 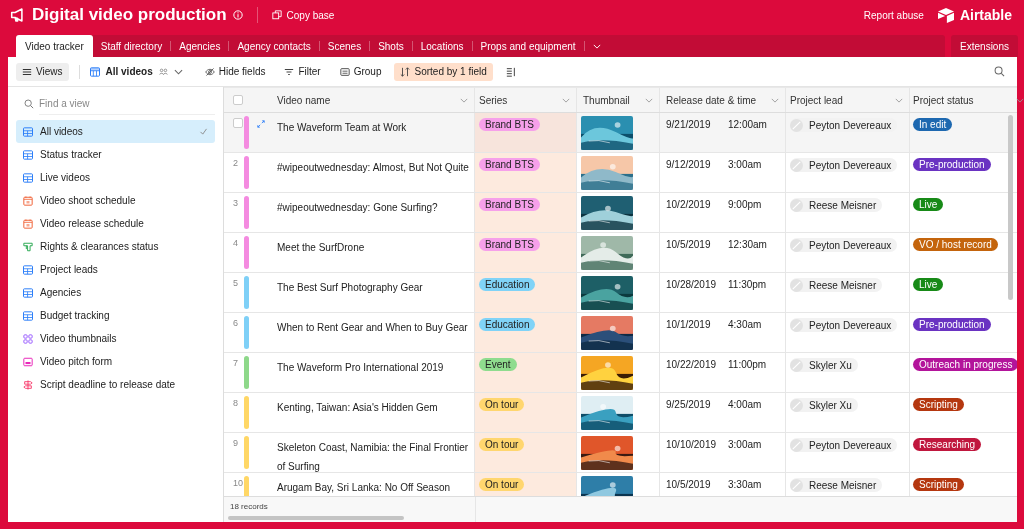 I want to click on select-all-checkbox, so click(x=238, y=100).